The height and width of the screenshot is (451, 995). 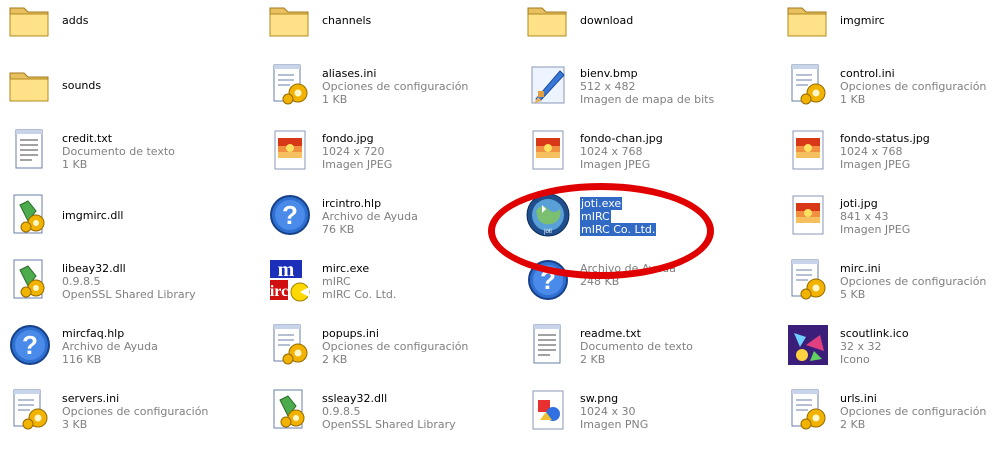 I want to click on file-item-fondo-jpg: fondo.jpg 1024 x 720 Imagen JPEG, so click(x=380, y=150).